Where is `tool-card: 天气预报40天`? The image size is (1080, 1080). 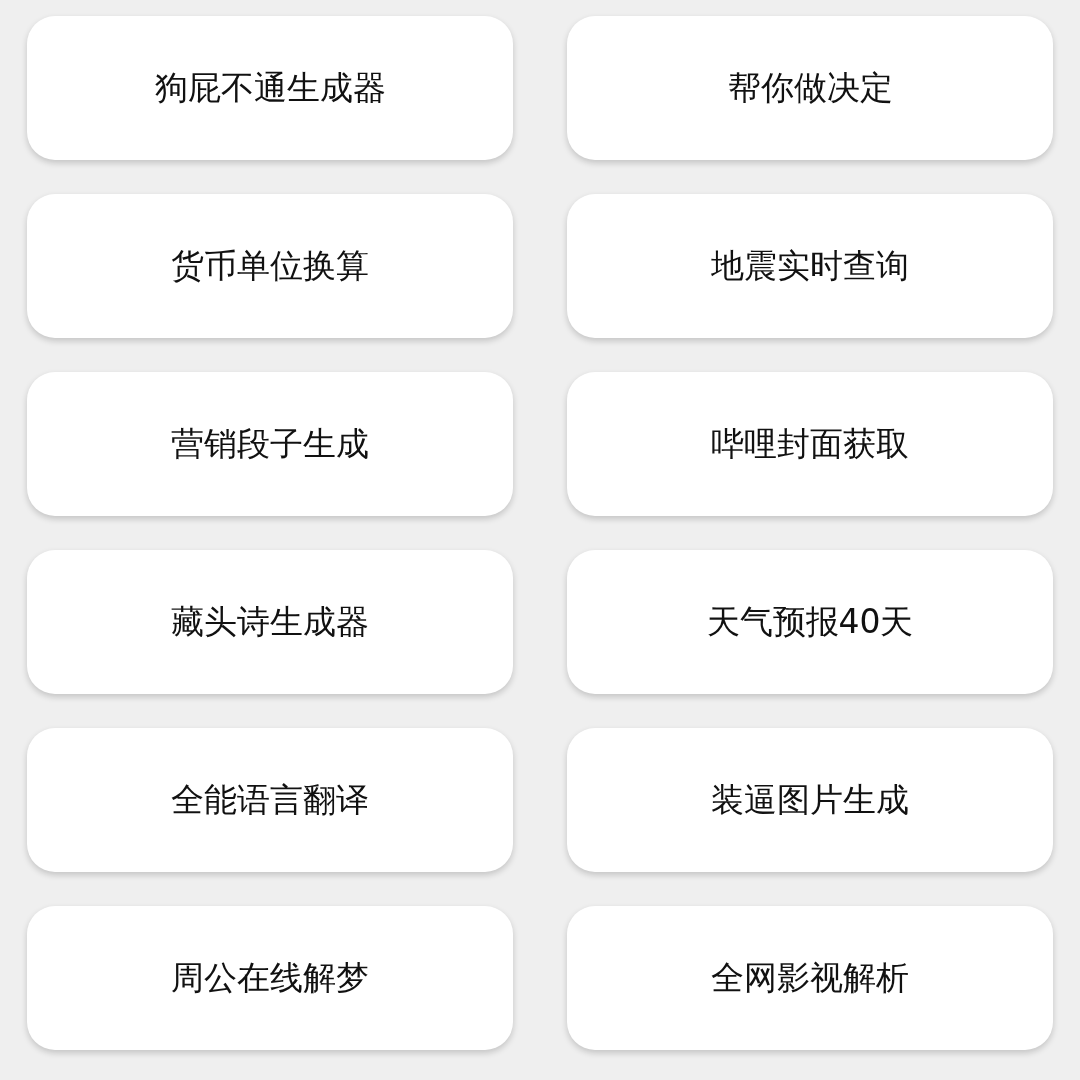
tool-card: 天气预报40天 is located at coordinates (810, 622).